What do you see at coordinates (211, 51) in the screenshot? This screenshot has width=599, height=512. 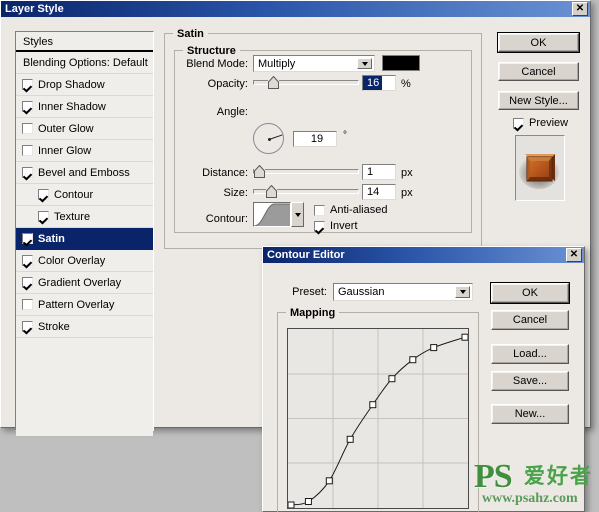 I see `structure-group-label: Structure` at bounding box center [211, 51].